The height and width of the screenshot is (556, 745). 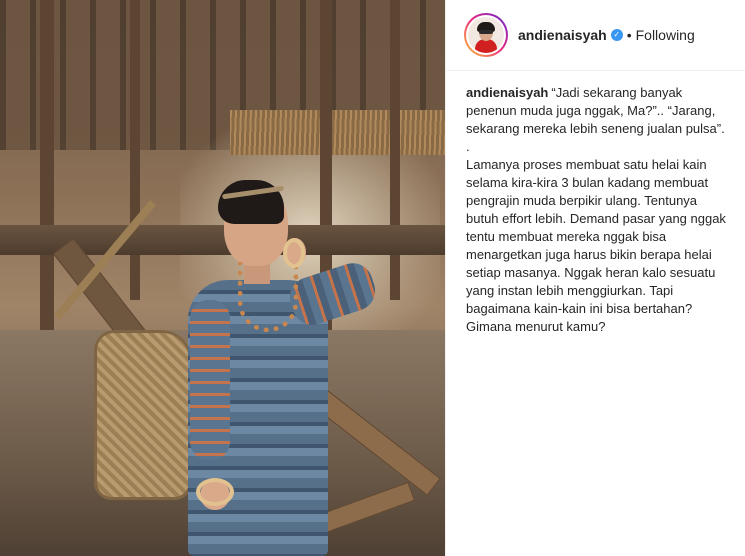 I want to click on avatar-image, so click(x=486, y=35).